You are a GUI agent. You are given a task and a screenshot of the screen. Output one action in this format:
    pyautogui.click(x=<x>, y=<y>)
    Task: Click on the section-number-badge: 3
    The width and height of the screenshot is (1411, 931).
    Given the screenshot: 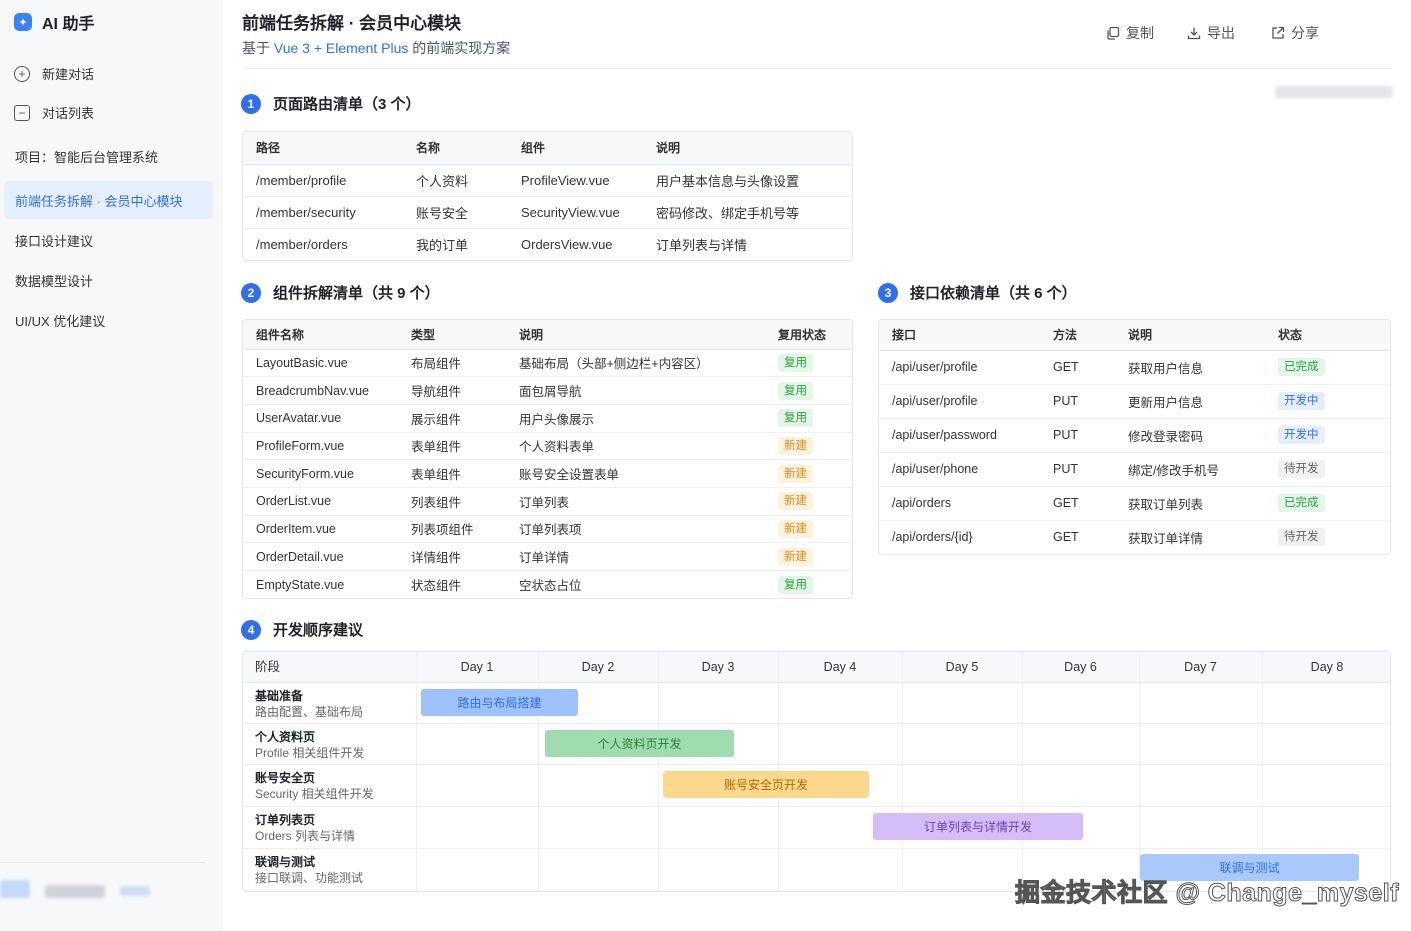 What is the action you would take?
    pyautogui.click(x=888, y=292)
    